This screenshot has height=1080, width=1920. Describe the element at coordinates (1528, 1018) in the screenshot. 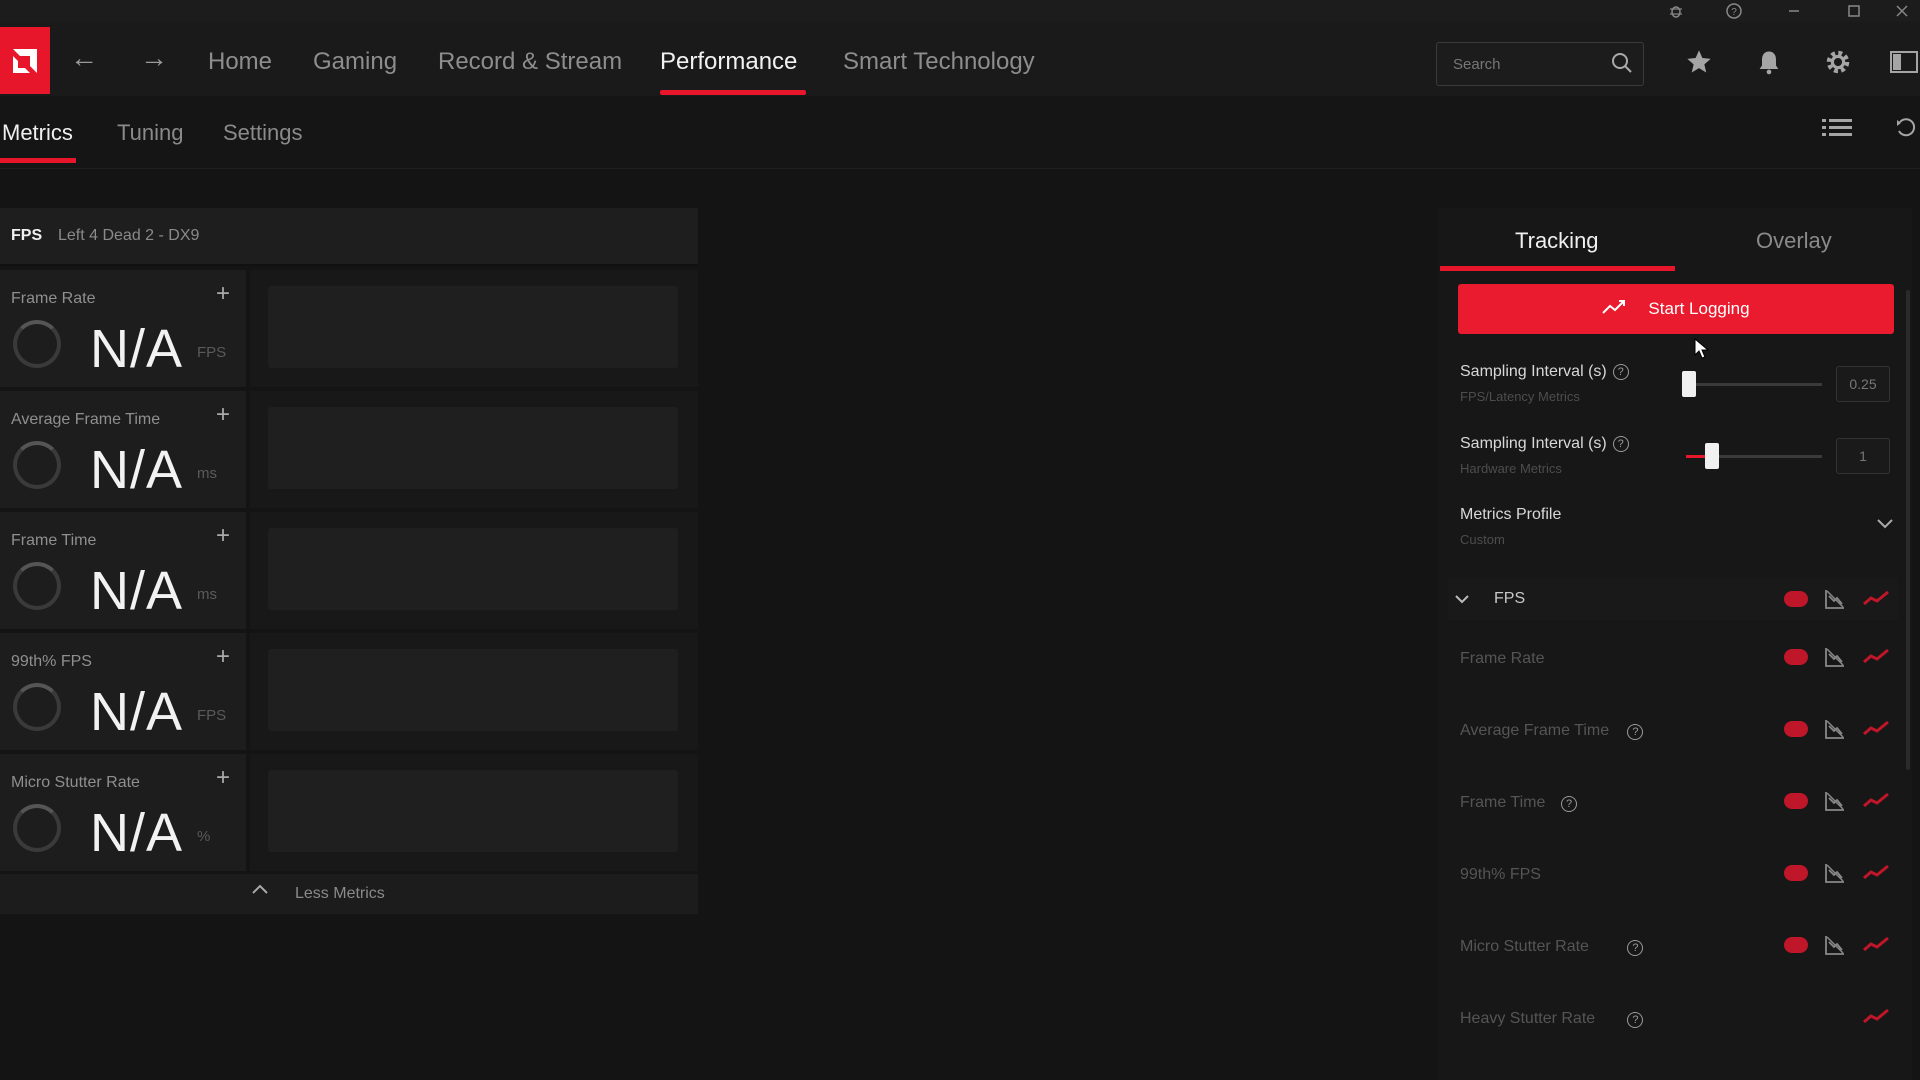

I see `metric-row-label: Heavy Stutter Rate` at that location.